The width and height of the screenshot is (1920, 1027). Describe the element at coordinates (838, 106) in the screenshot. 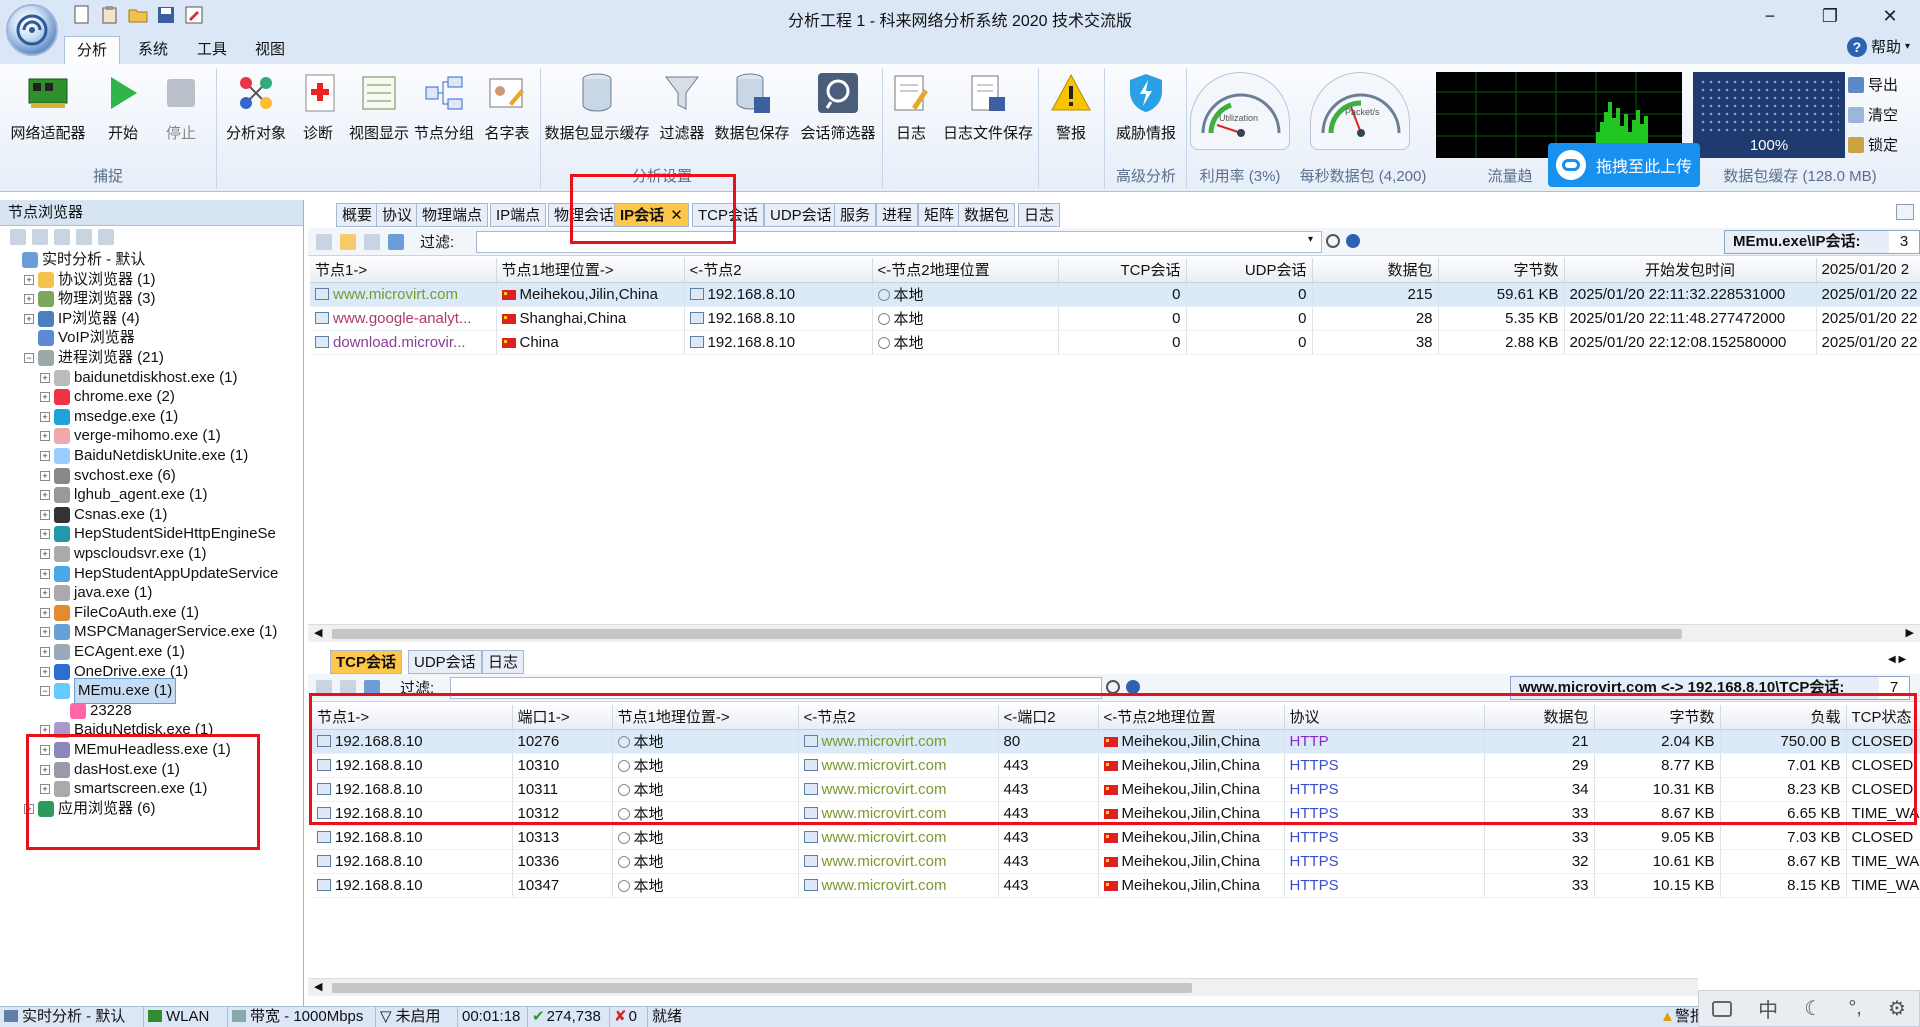

I see `session-filter-button: 会话筛选器` at that location.